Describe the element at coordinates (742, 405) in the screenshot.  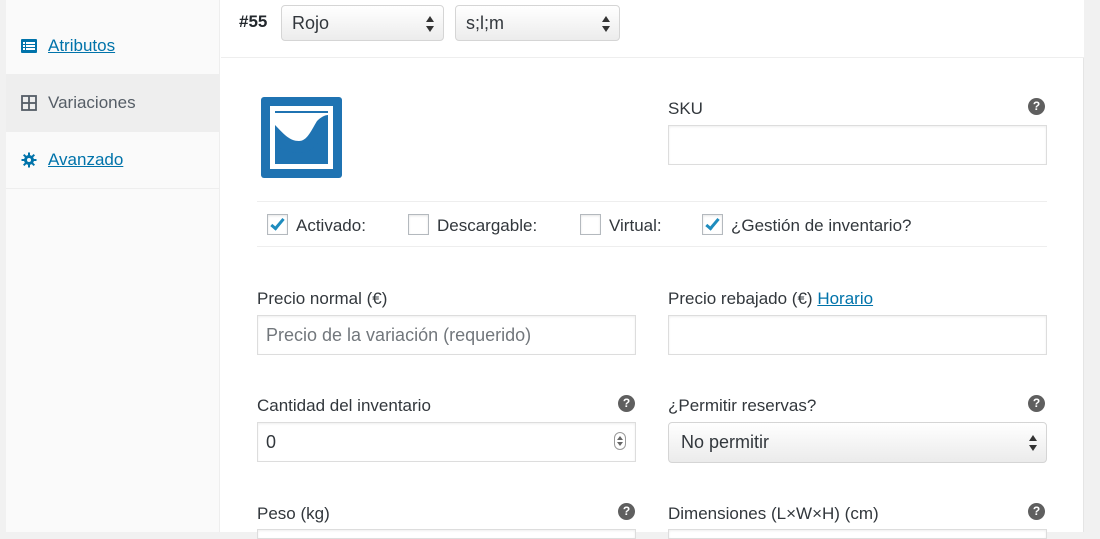
I see `backorders-label: ¿Permitir reservas?` at that location.